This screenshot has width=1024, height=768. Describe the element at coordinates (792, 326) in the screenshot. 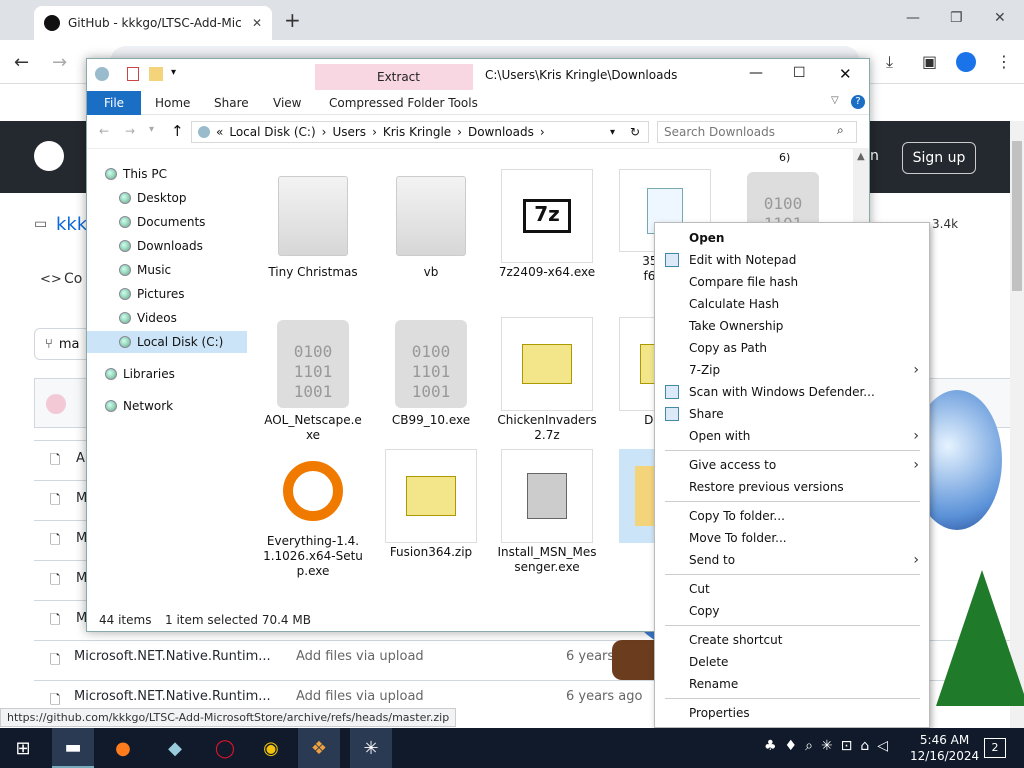

I see `menu-item-take-ownership: Take Ownership` at that location.